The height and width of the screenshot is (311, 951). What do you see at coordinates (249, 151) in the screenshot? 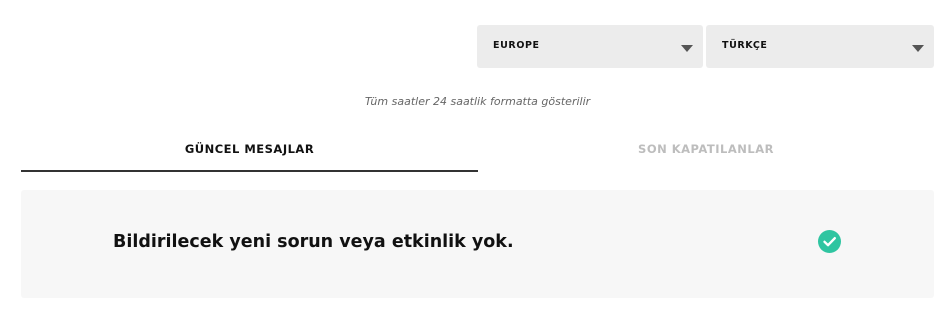
I see `tab-current-messages: GÜNCEL MESAJLAR` at bounding box center [249, 151].